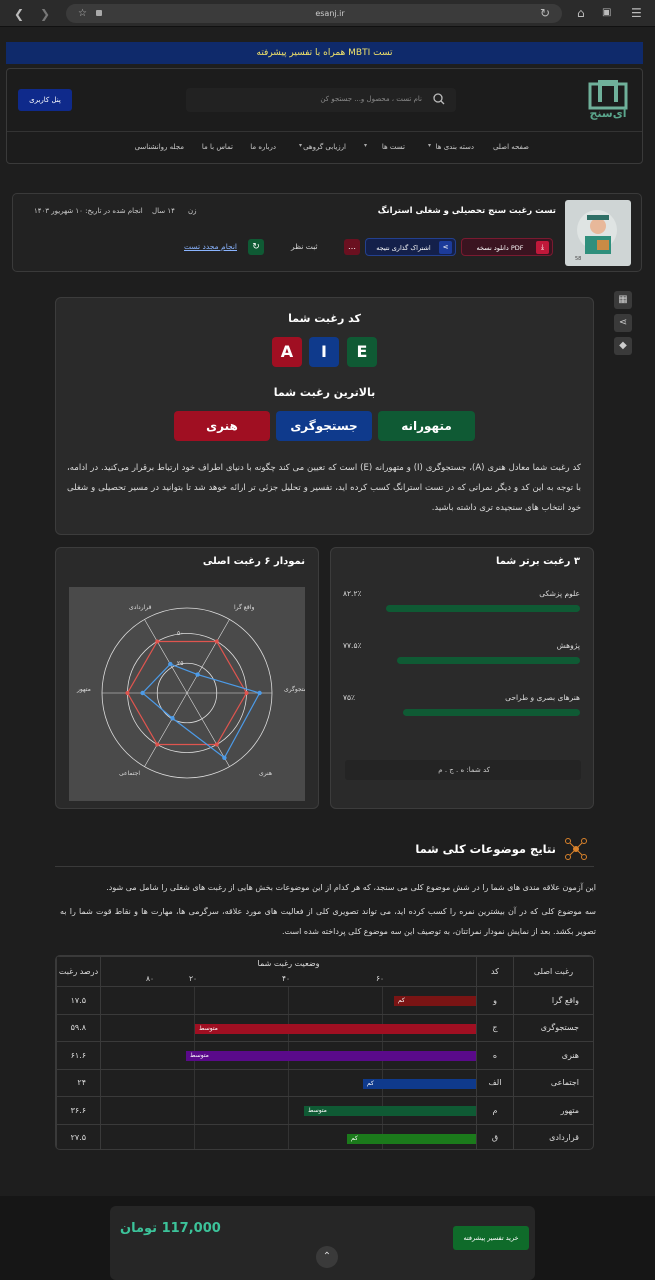 The width and height of the screenshot is (655, 1280). Describe the element at coordinates (330, 13) in the screenshot. I see `url-text: esanj.ir` at that location.